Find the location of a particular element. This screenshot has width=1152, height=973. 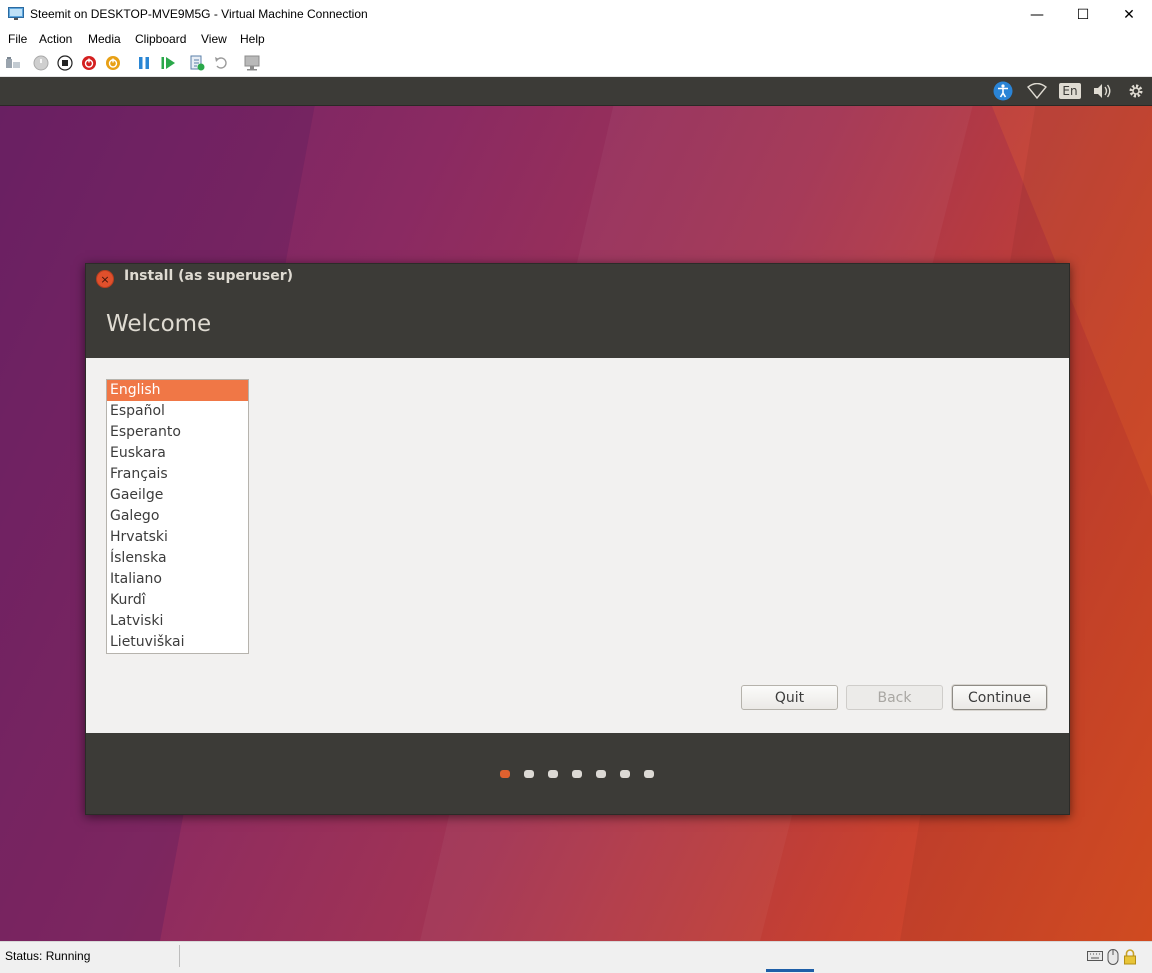

system-gear-icon is located at coordinates (1136, 91).